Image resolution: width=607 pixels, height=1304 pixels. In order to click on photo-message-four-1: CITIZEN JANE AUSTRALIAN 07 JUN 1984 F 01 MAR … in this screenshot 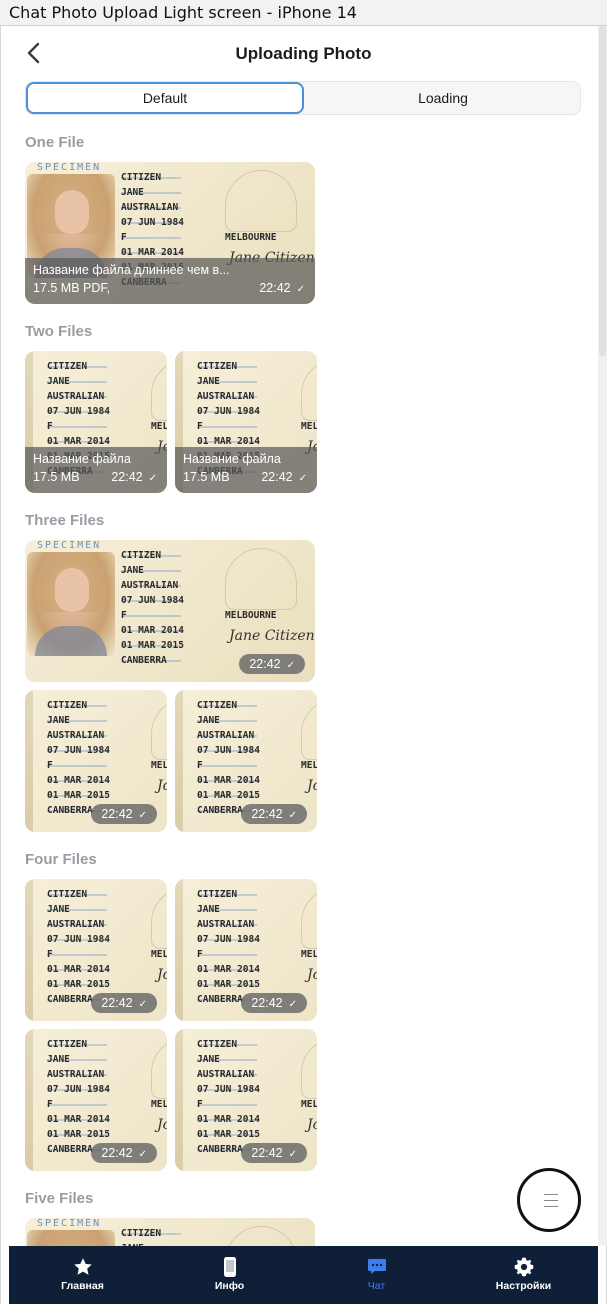, I will do `click(96, 950)`.